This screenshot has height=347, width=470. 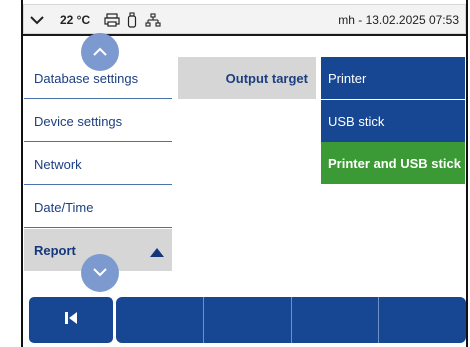 I want to click on user-datetime: mh - 13.02.2025 07:53, so click(x=398, y=20).